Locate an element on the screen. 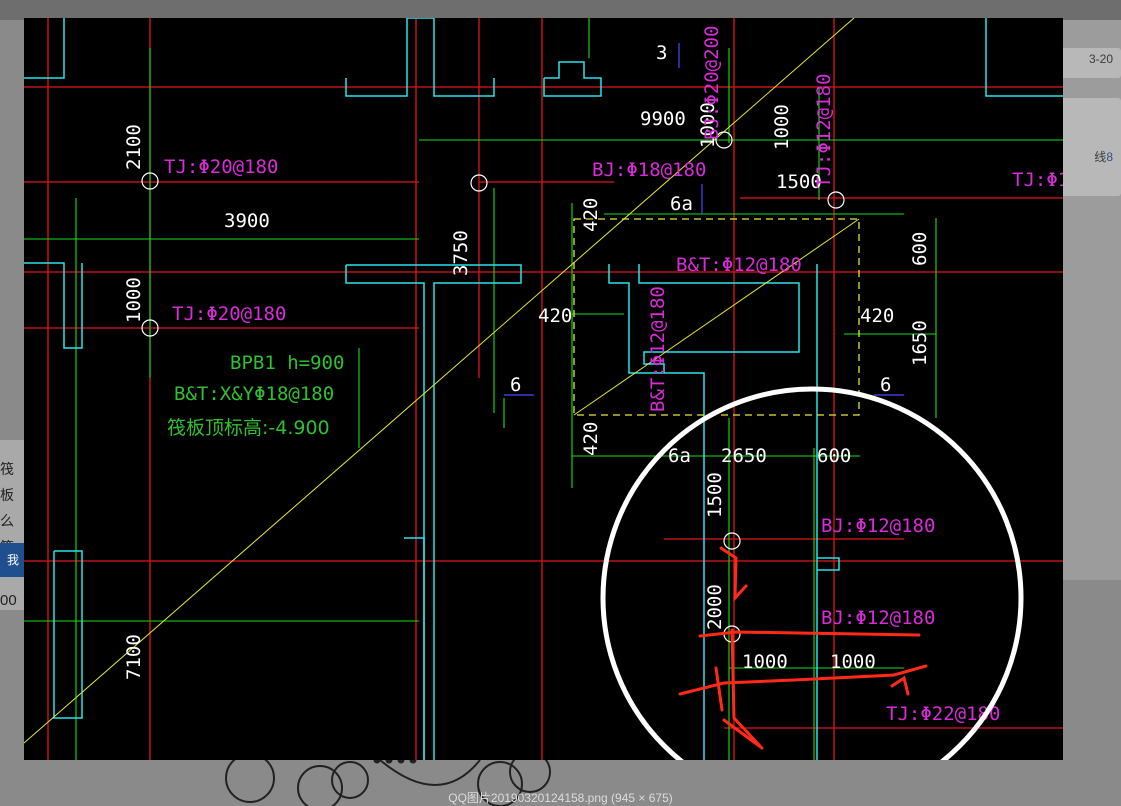  slab-notes: BPB1 h=900 B&T:X&YΦ18@180 筏板顶标高:-4.900 is located at coordinates (255, 395).